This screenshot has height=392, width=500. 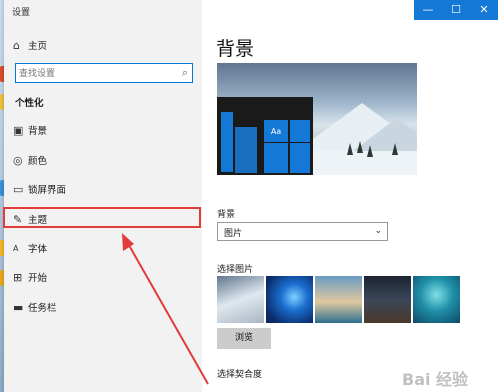 What do you see at coordinates (227, 142) in the screenshot?
I see `preview-startmenu` at bounding box center [227, 142].